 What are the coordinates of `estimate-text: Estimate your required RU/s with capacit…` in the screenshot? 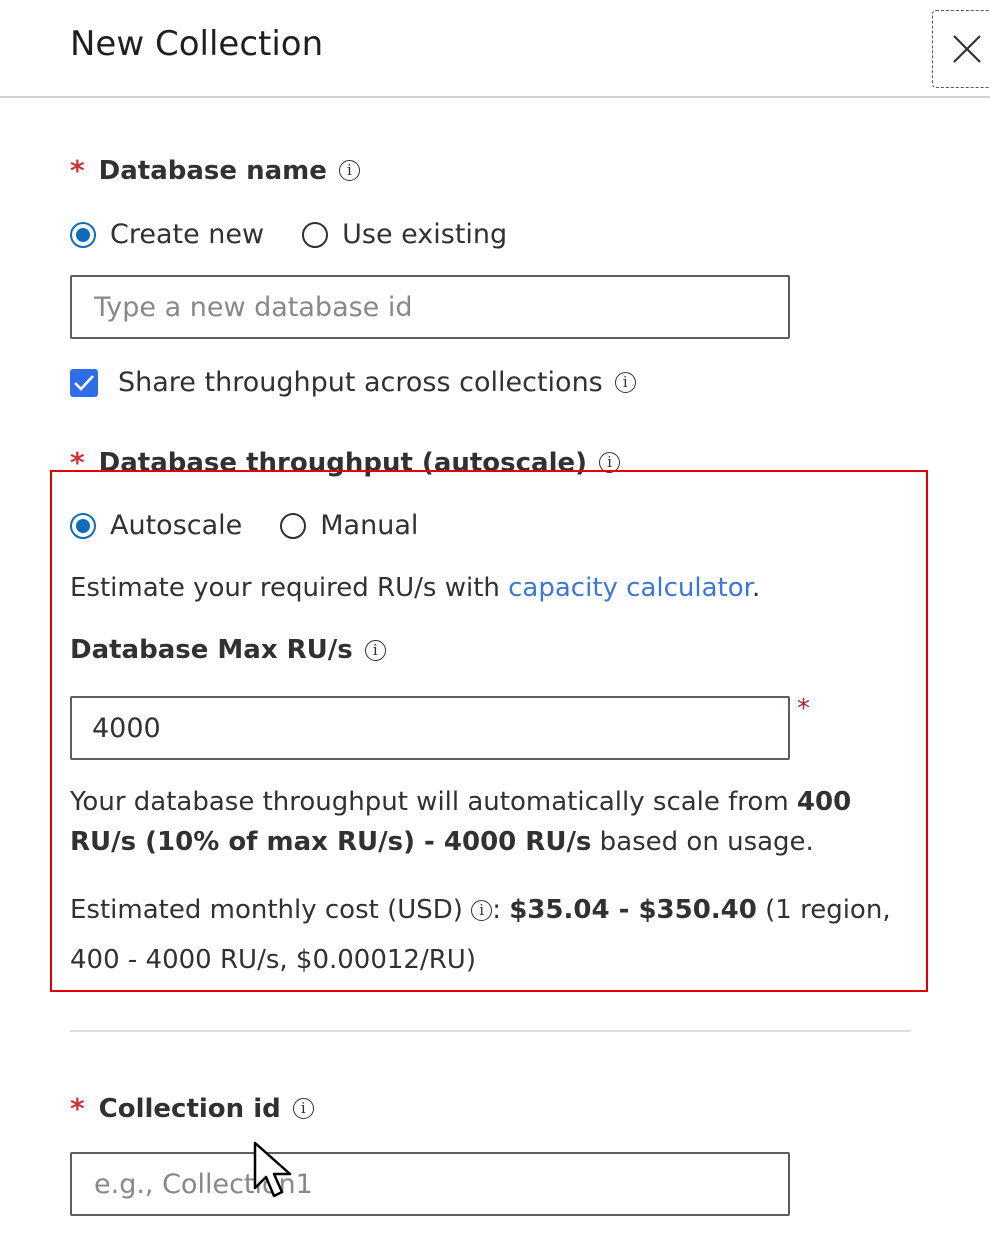 It's located at (415, 588).